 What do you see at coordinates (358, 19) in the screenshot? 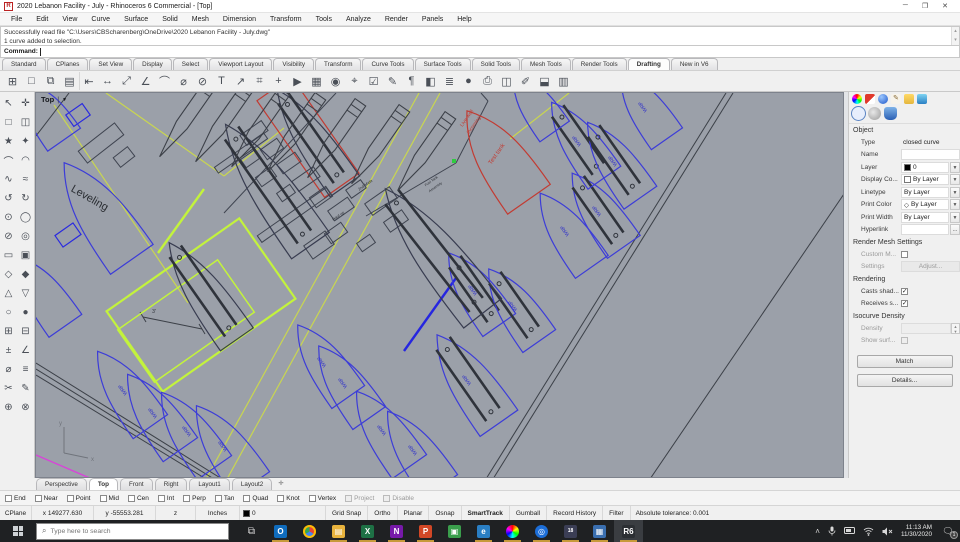
I see `menu-analyze: Analyze` at bounding box center [358, 19].